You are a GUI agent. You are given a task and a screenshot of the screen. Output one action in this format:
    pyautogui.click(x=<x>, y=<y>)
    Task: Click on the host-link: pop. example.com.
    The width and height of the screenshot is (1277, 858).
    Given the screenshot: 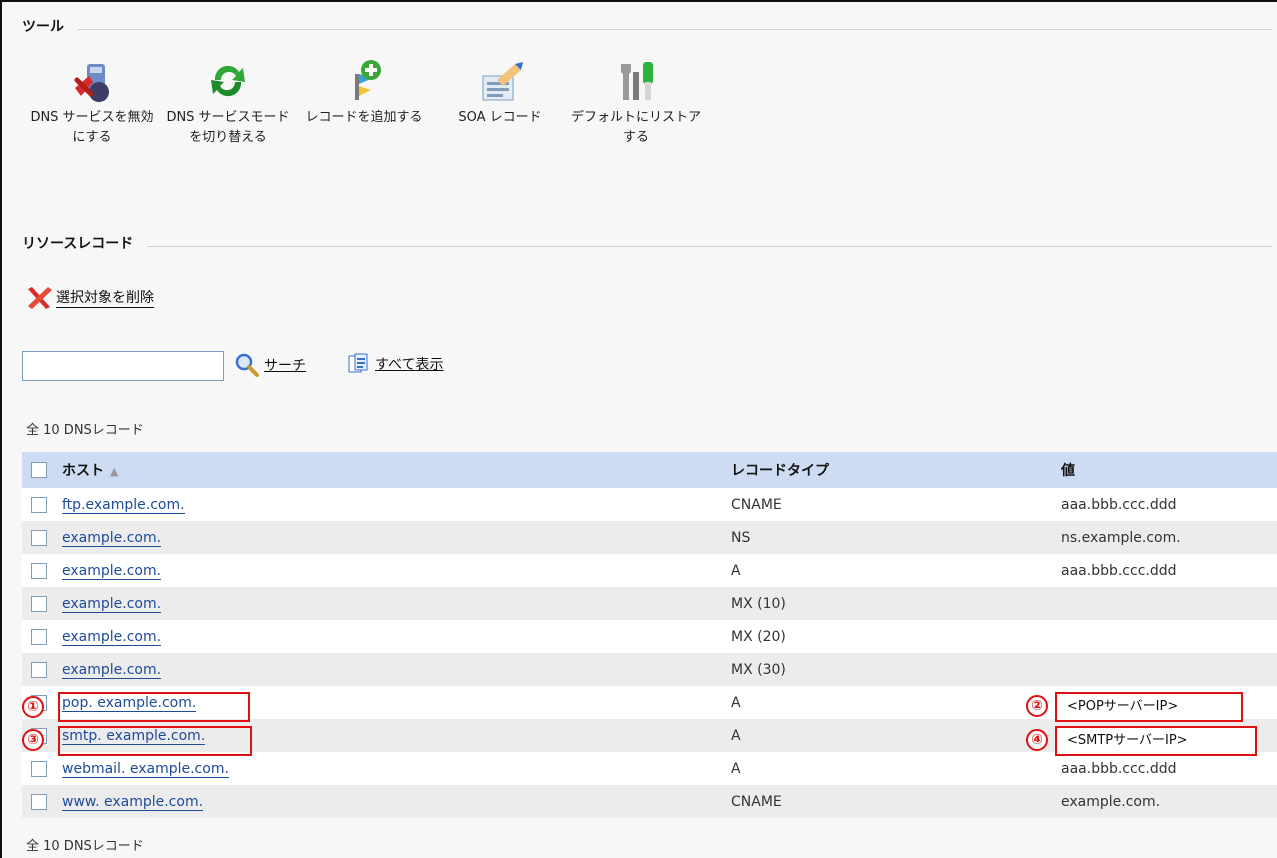 What is the action you would take?
    pyautogui.click(x=129, y=703)
    